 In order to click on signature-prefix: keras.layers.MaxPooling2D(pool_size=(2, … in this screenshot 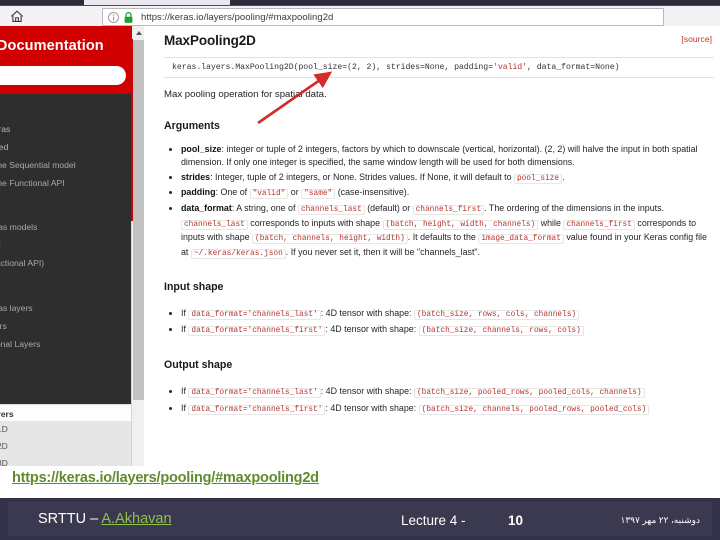, I will do `click(332, 67)`.